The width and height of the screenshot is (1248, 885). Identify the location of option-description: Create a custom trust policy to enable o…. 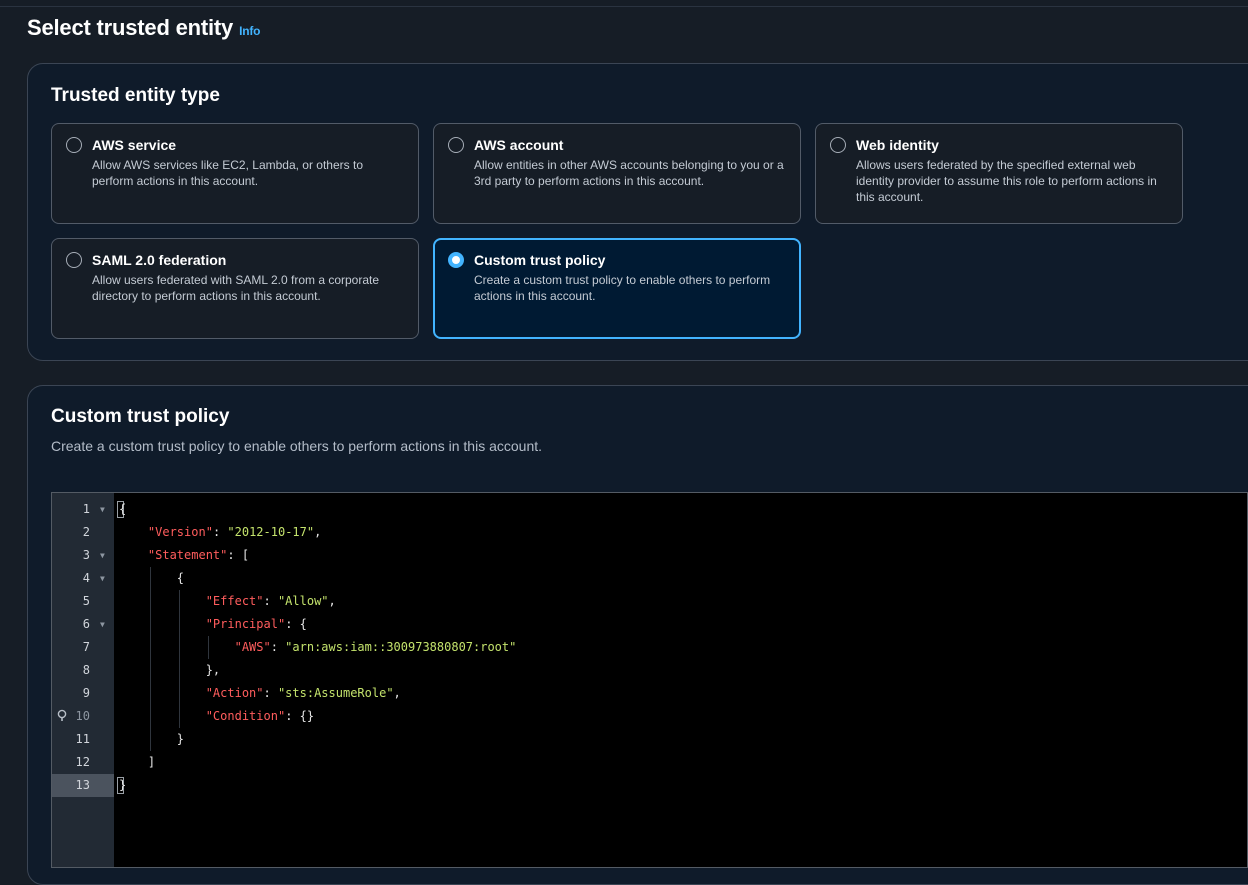
(622, 288).